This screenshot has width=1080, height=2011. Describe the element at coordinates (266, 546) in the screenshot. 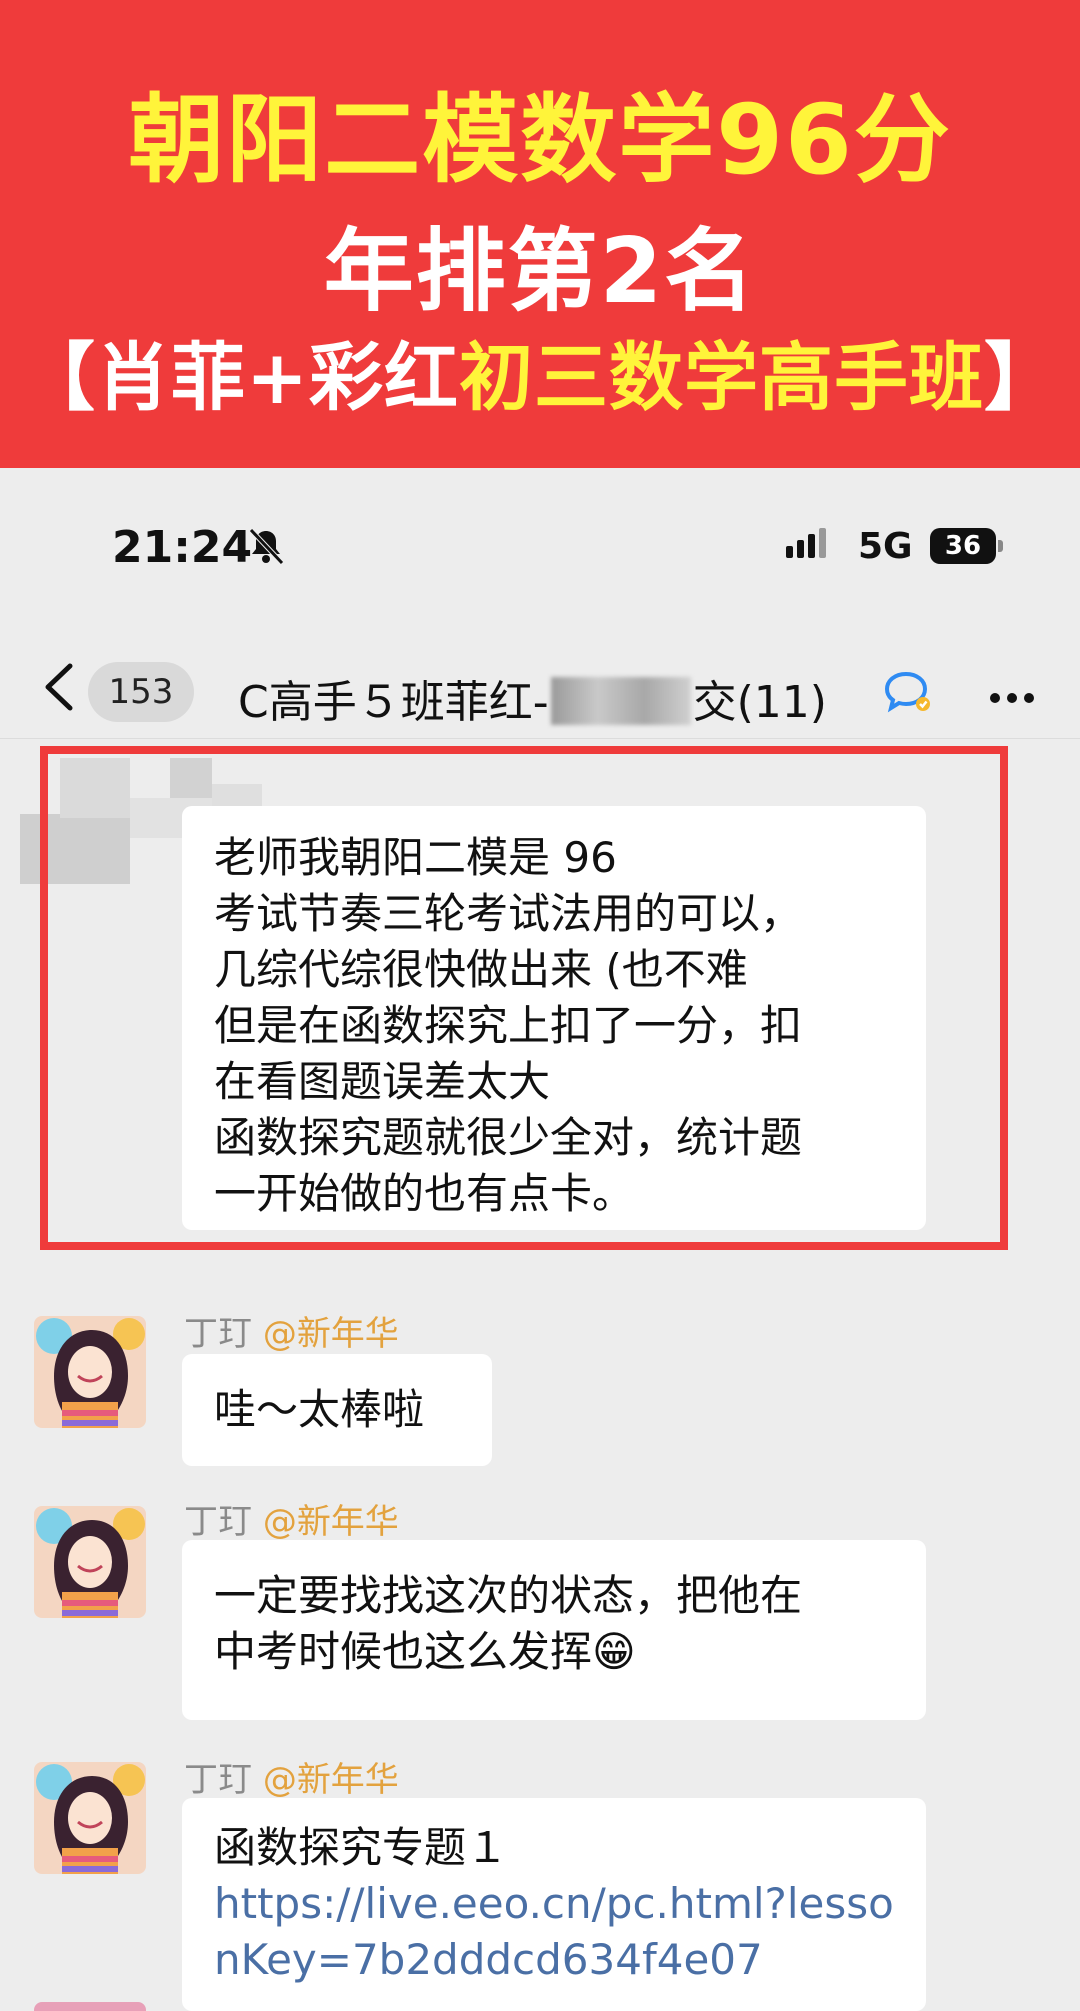

I see `bell-muted-icon` at that location.